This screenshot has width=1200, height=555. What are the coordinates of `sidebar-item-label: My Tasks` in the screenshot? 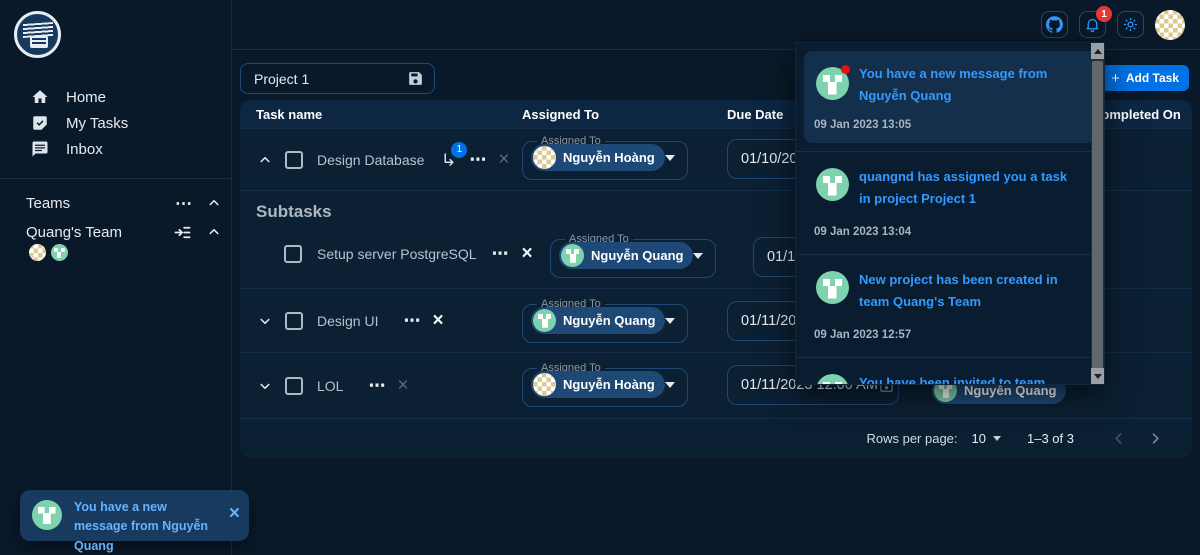 It's located at (97, 123).